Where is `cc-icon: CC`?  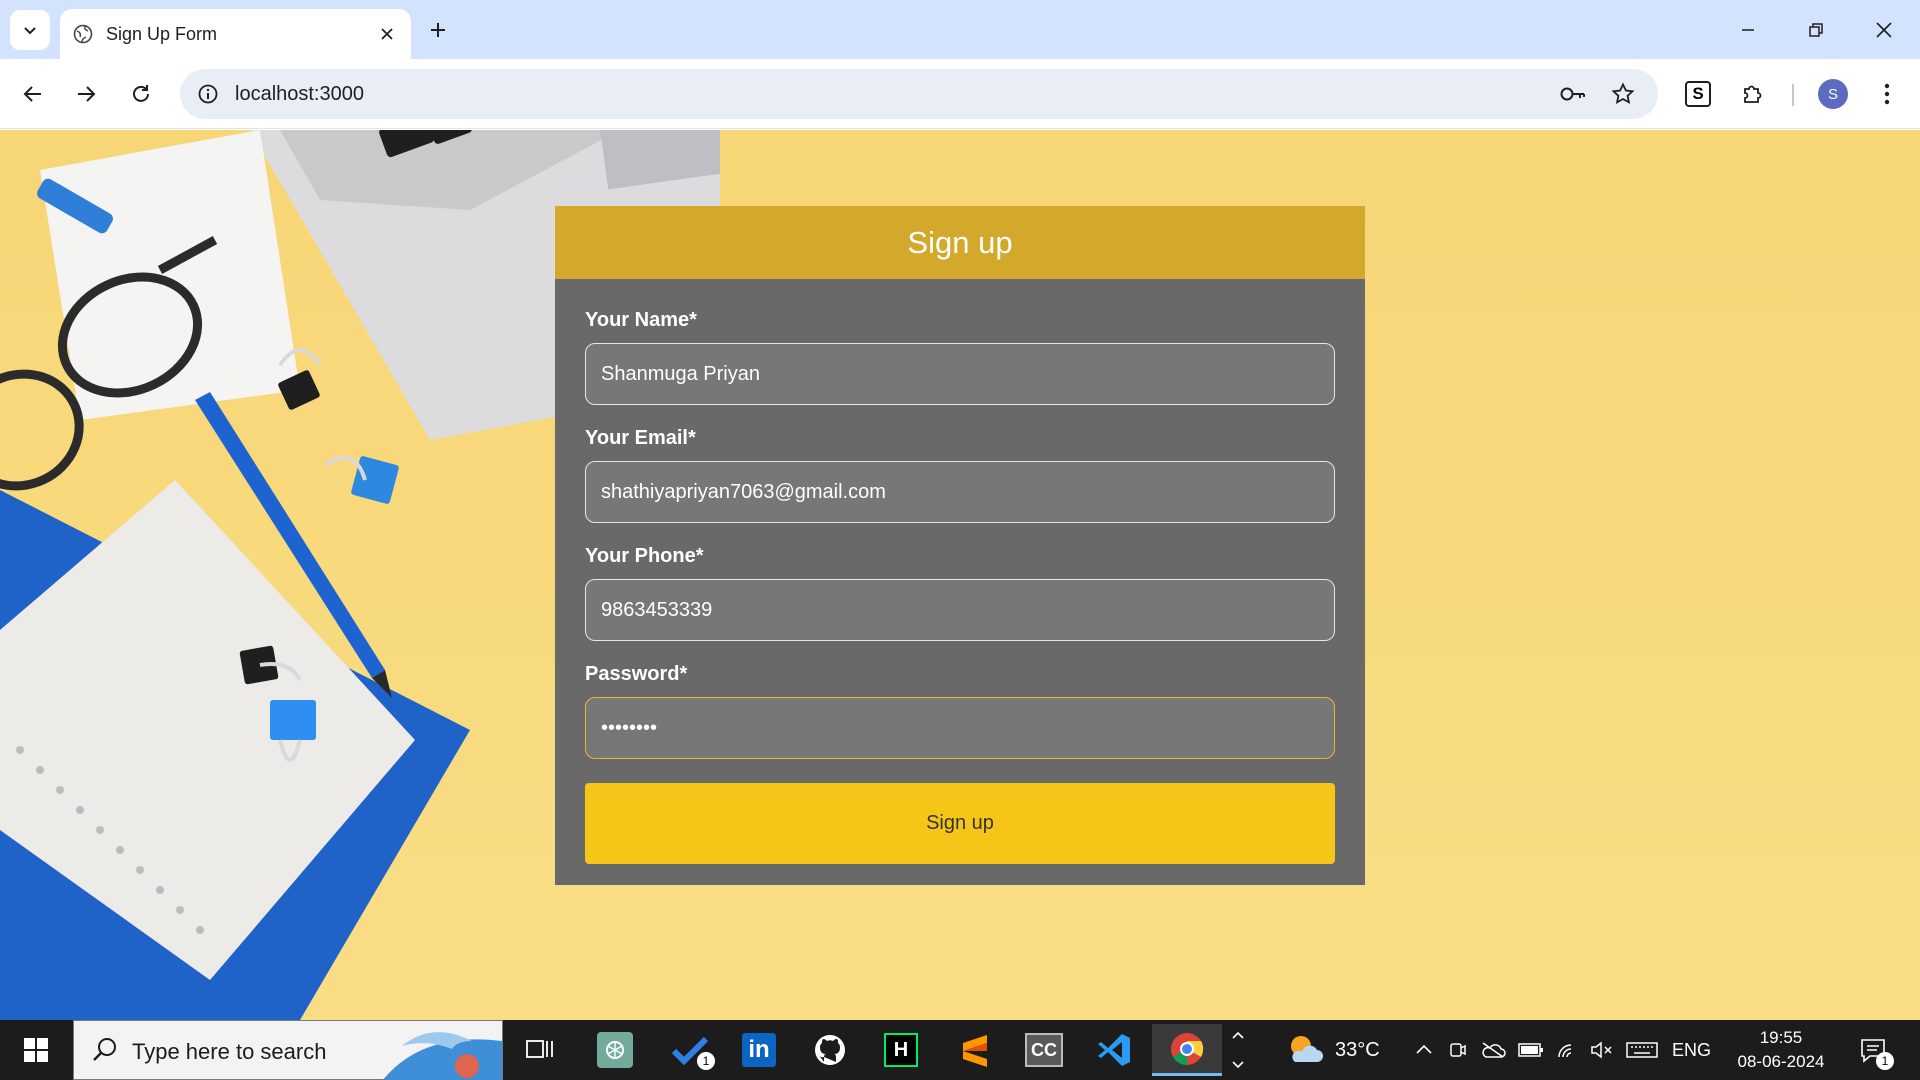
cc-icon: CC is located at coordinates (1044, 1050).